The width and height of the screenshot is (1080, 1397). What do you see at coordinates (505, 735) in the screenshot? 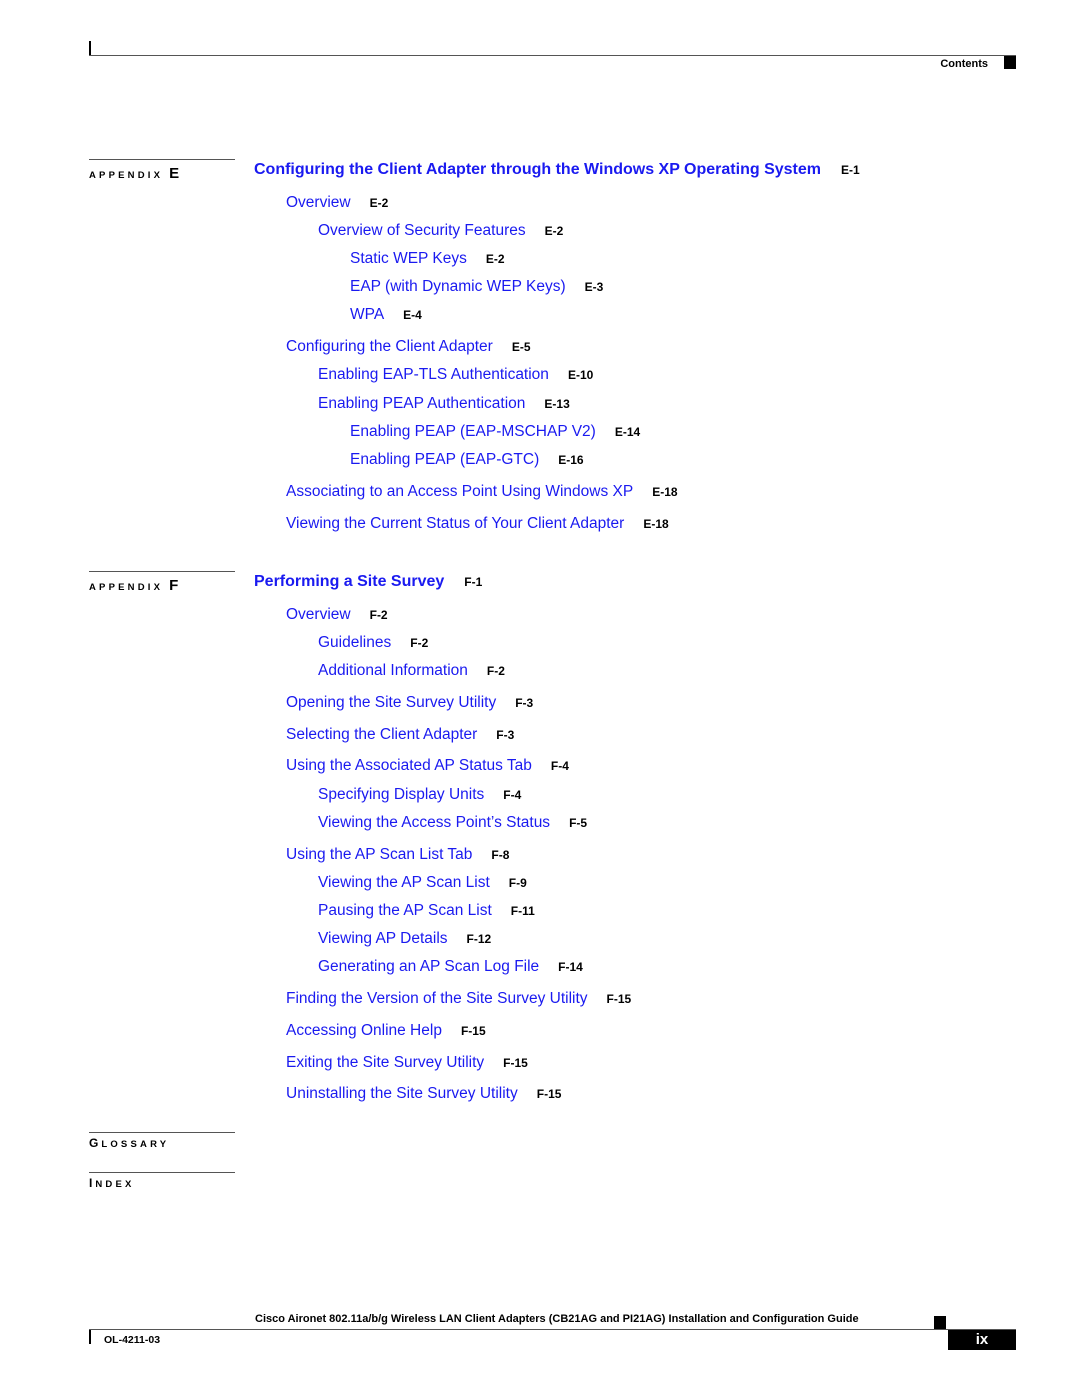
I see `toc-page-number: F-3` at bounding box center [505, 735].